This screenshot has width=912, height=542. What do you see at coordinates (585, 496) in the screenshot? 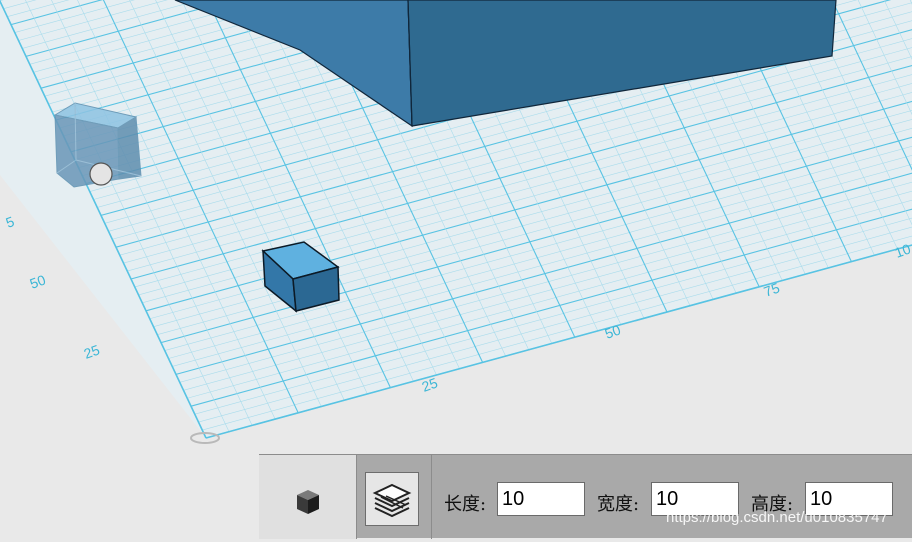
I see `dimension-toolbar: 长度: 10 宽度: 10 高度: 10` at bounding box center [585, 496].